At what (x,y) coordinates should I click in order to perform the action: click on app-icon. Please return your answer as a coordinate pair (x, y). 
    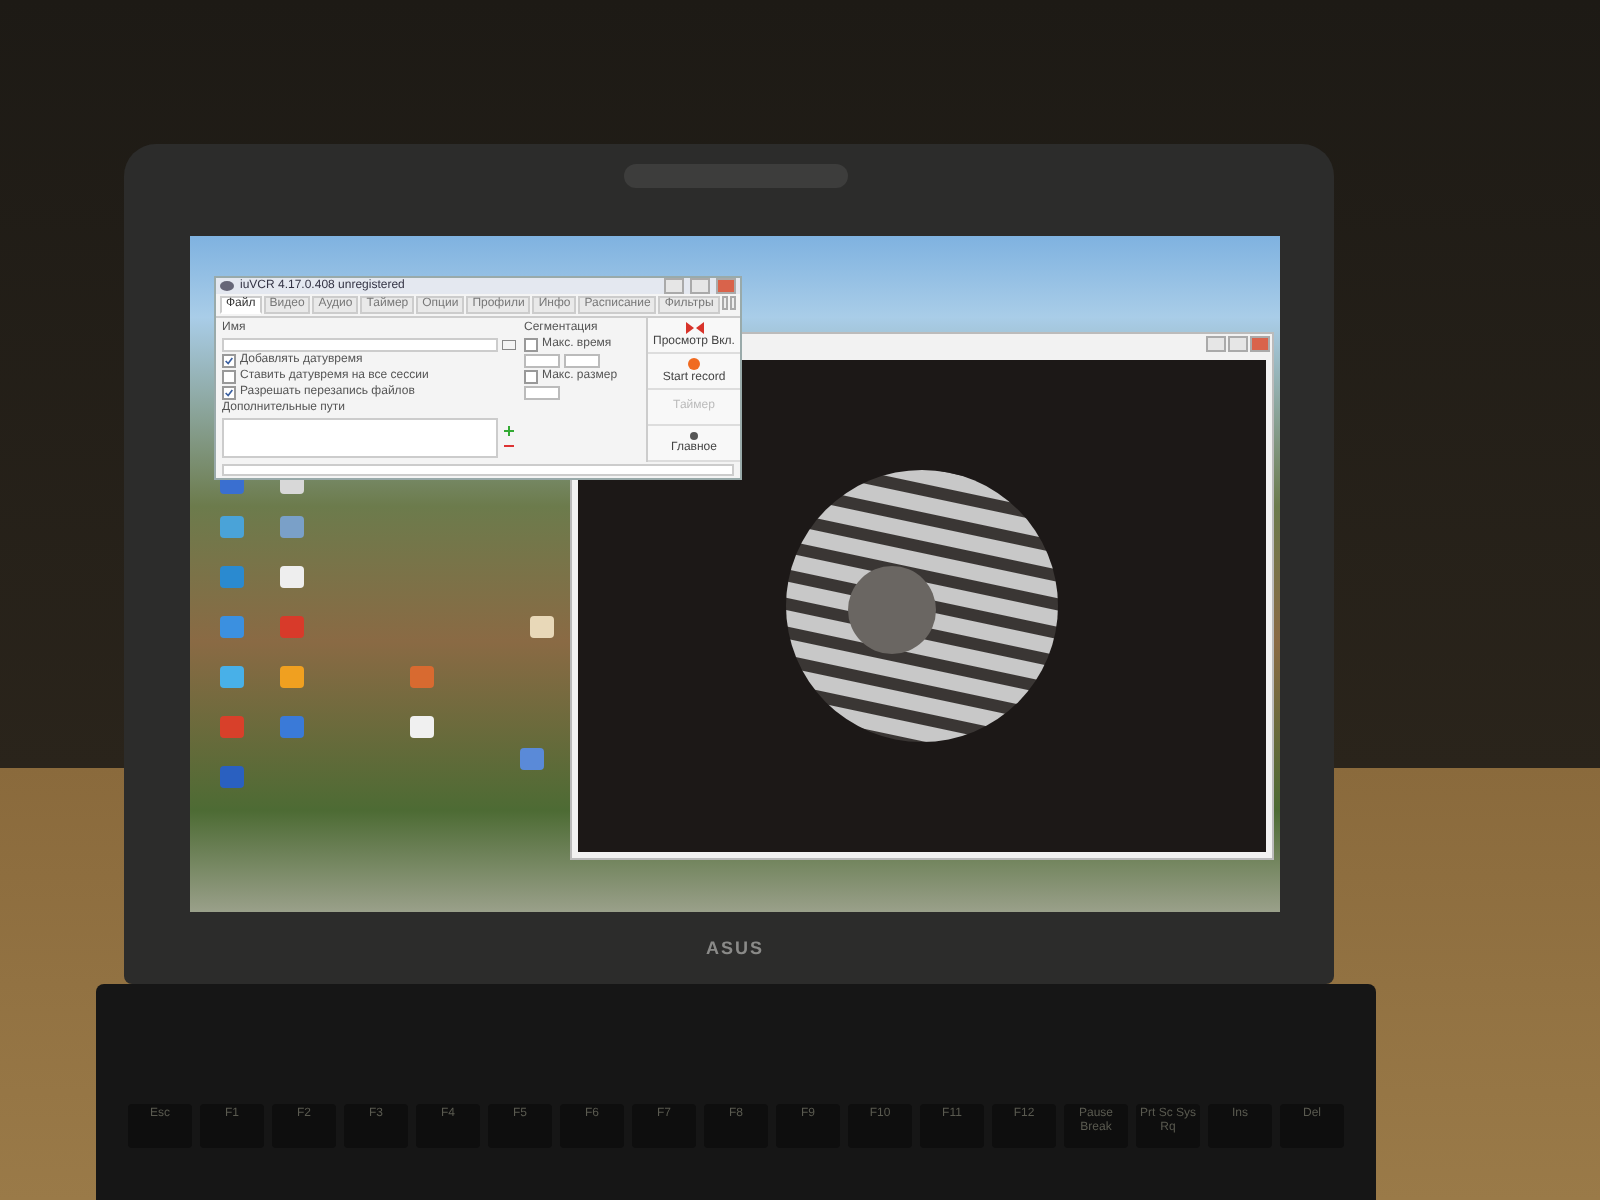
    Looking at the image, I should click on (227, 286).